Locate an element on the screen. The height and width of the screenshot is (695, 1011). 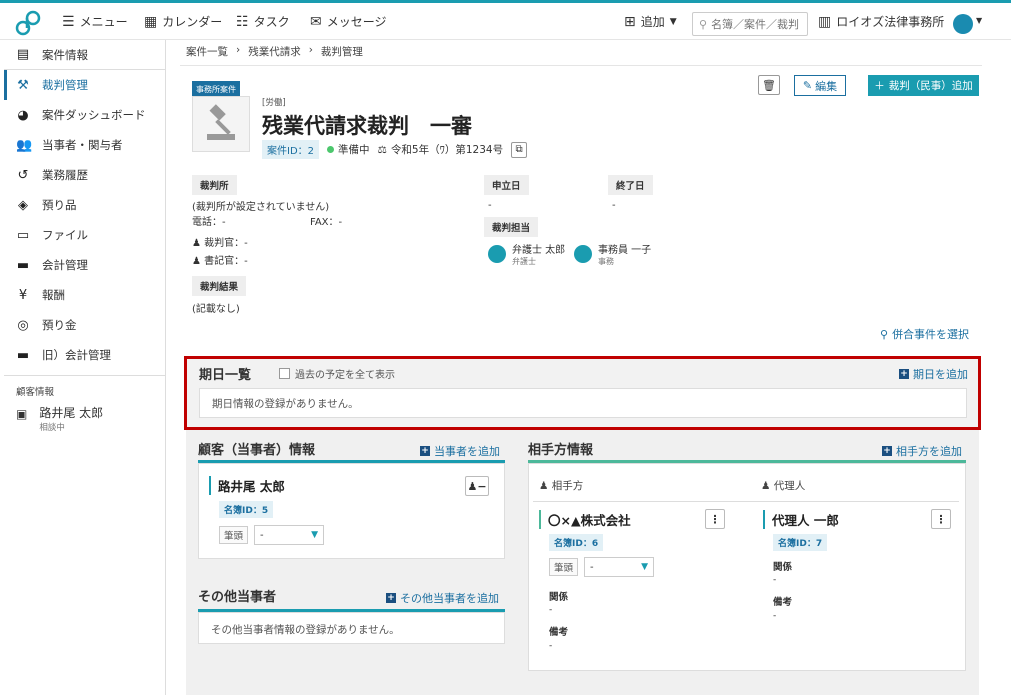
list-icon: ☷ is located at coordinates (242, 21).